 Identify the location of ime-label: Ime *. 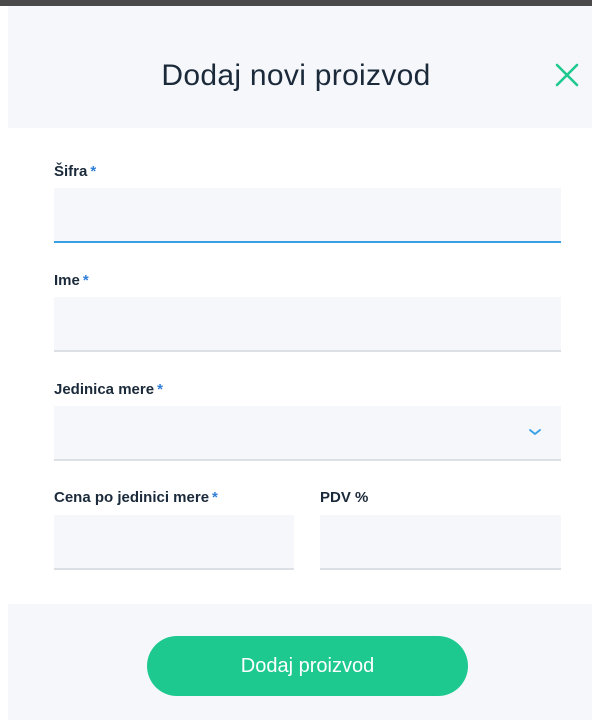
(71, 281).